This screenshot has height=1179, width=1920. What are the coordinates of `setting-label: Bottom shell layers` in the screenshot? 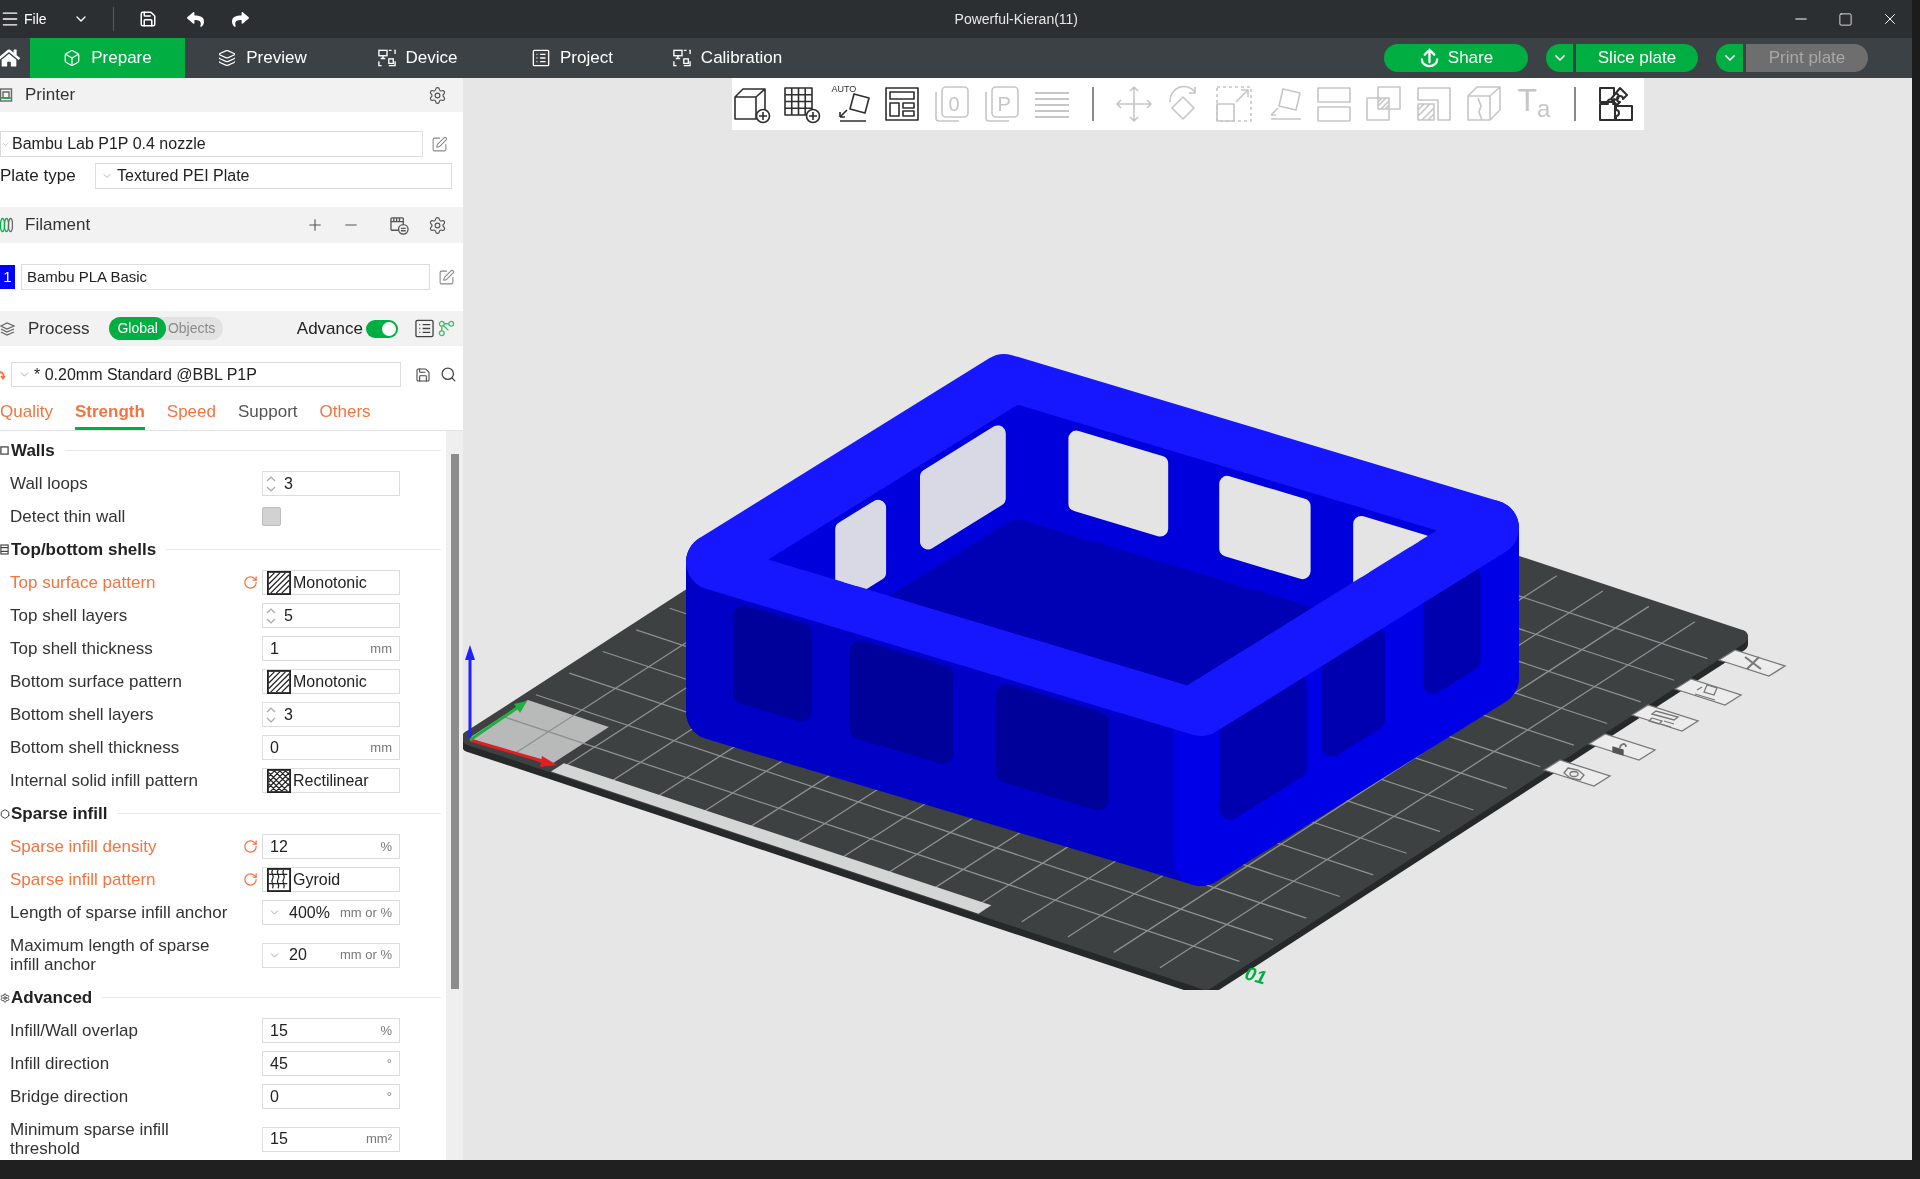 It's located at (82, 714).